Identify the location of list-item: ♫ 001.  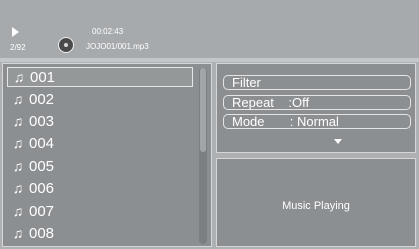
(100, 77).